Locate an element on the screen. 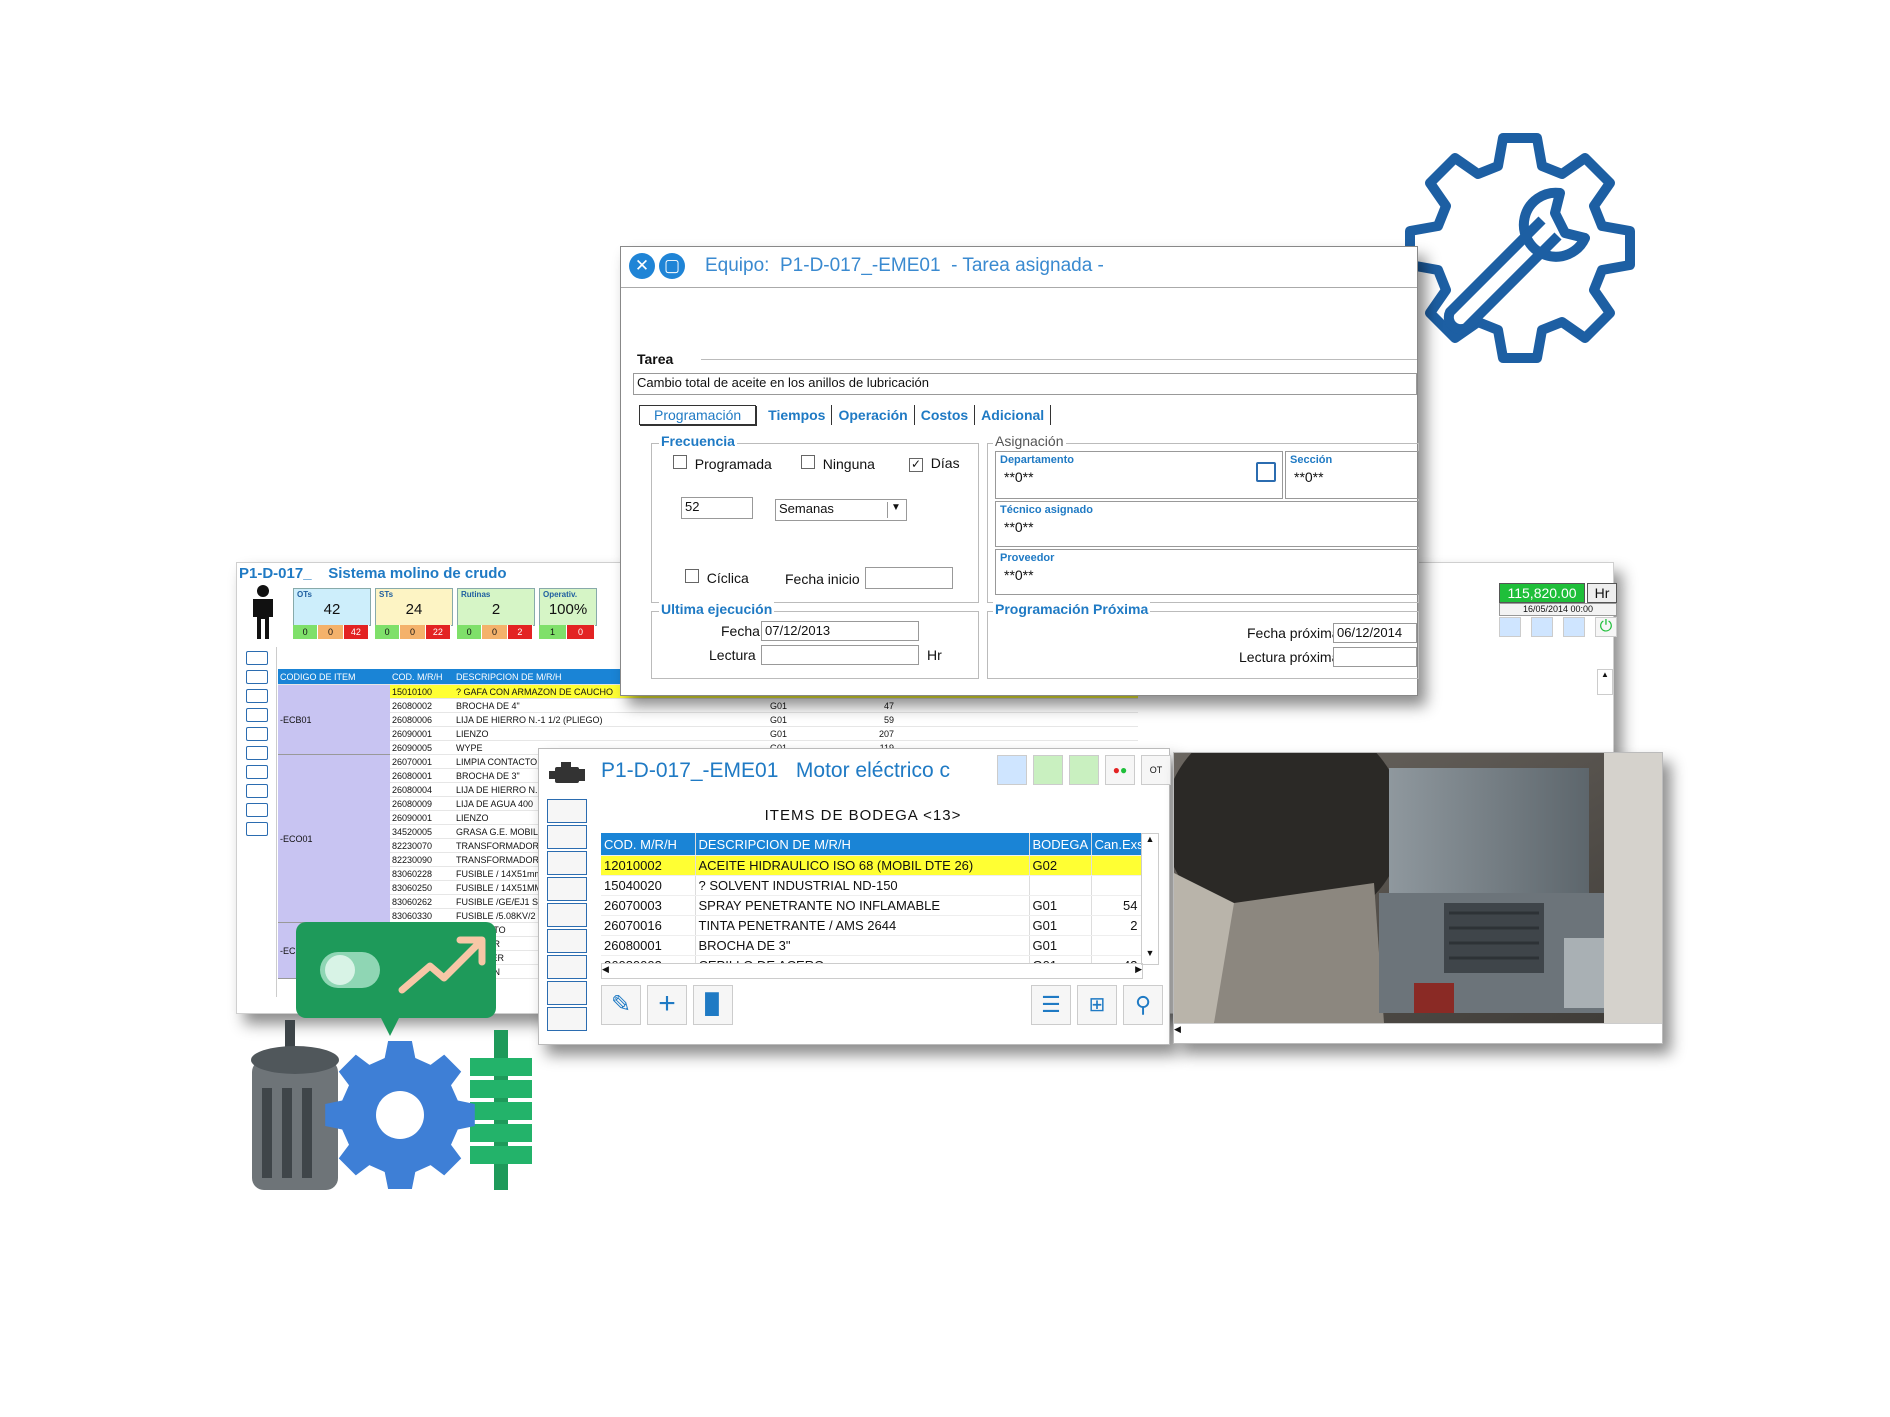  ninguna-checkbox: Ninguna is located at coordinates (838, 463).